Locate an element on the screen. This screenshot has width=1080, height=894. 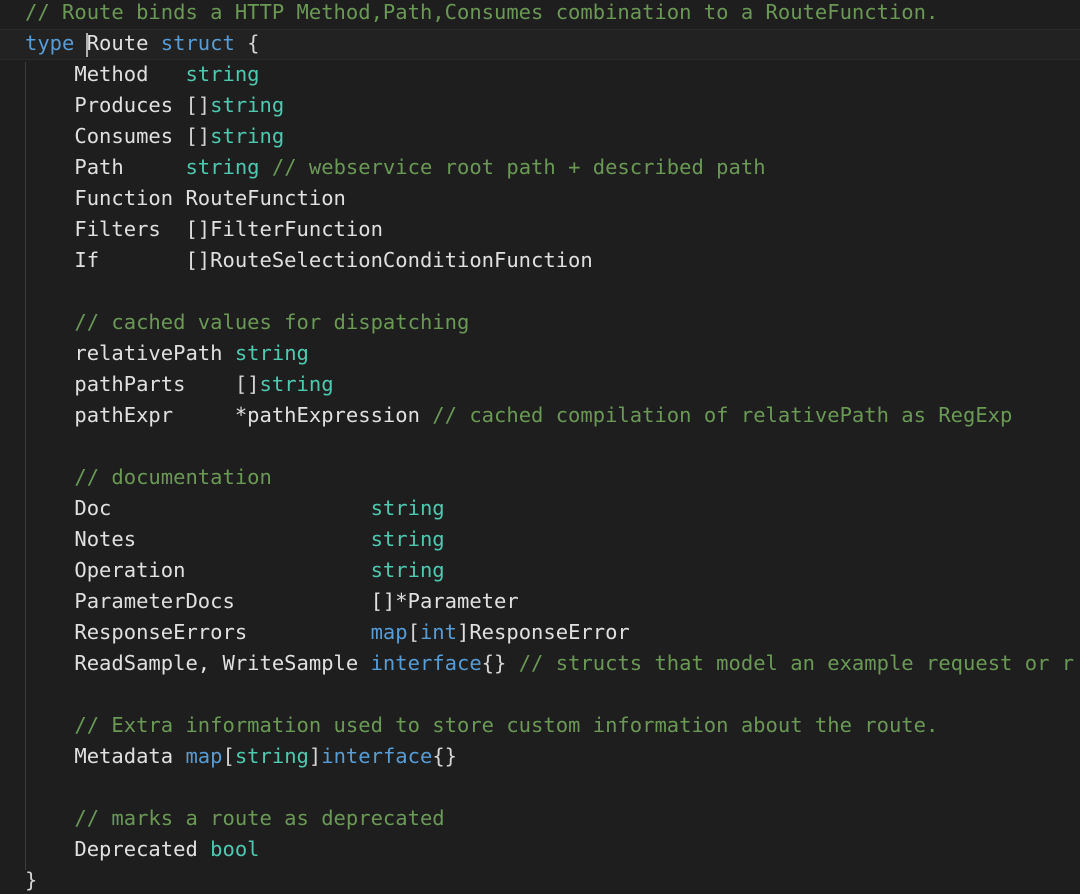
code-line: ResponseErrors map[int]ResponseError is located at coordinates (327, 632).